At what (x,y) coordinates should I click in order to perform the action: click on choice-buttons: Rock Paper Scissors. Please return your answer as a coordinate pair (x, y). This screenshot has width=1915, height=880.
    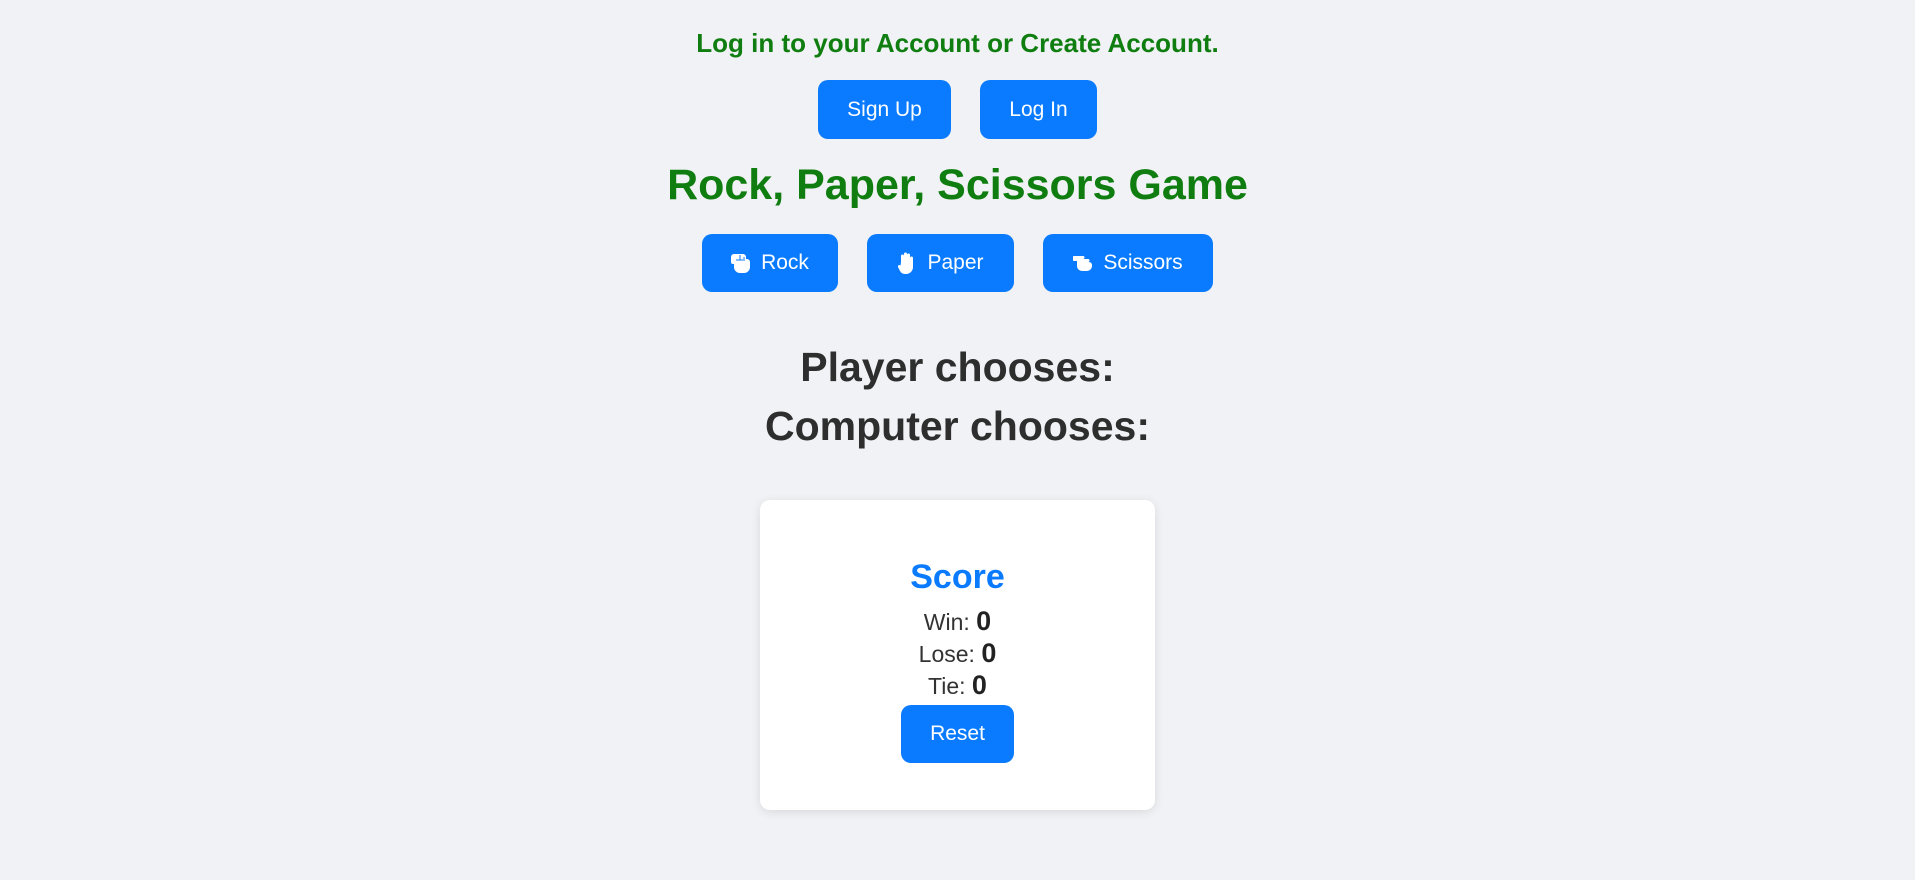
    Looking at the image, I should click on (957, 263).